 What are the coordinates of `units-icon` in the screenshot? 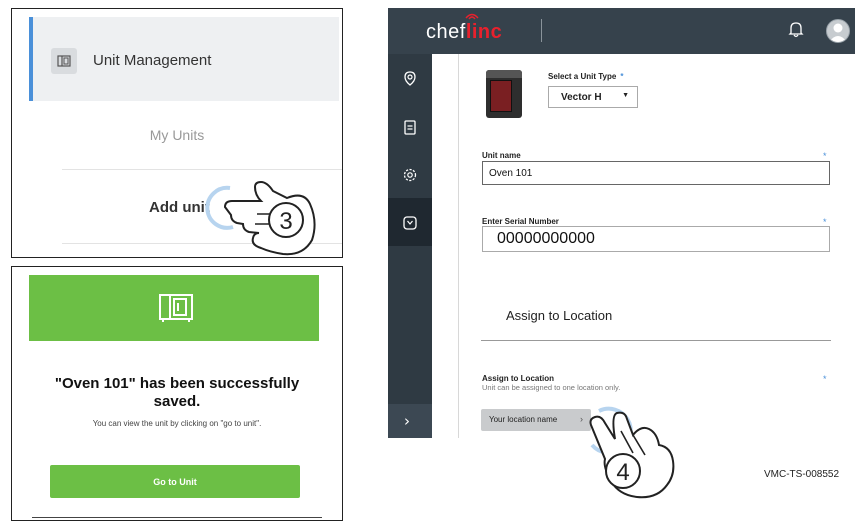 It's located at (410, 223).